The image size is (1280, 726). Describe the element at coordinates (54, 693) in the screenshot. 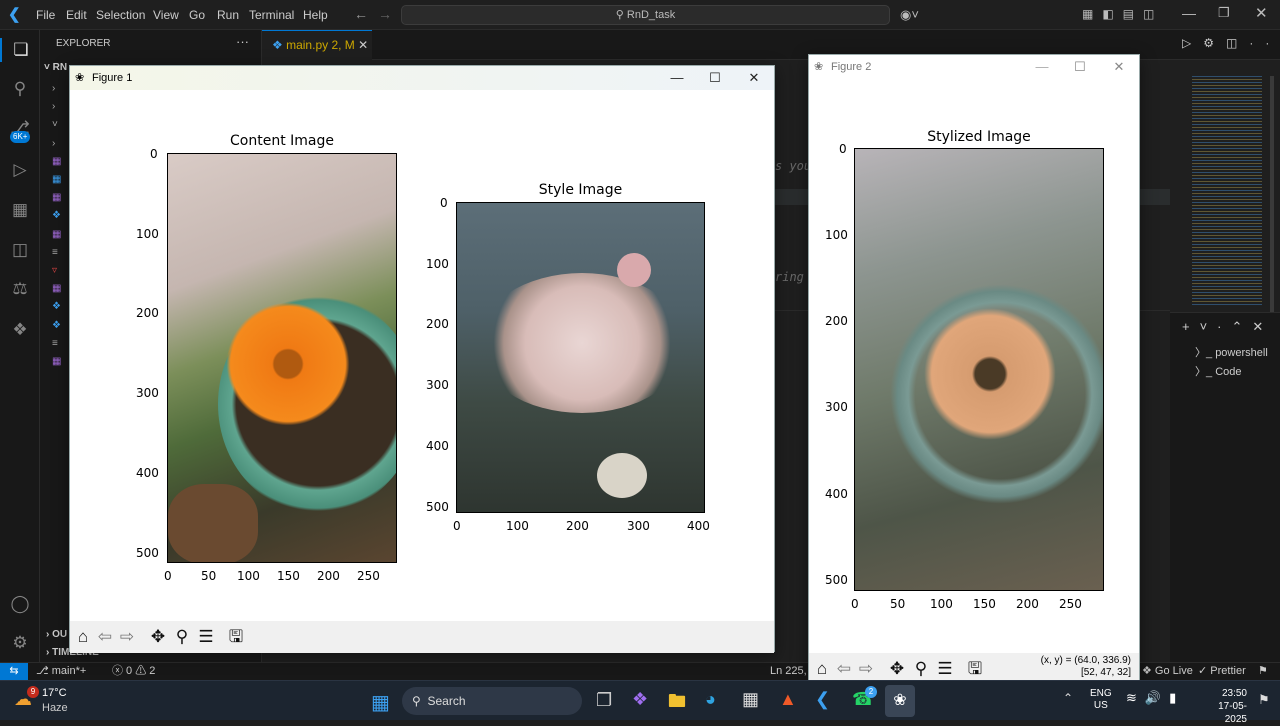

I see `temperature: 17°C` at that location.